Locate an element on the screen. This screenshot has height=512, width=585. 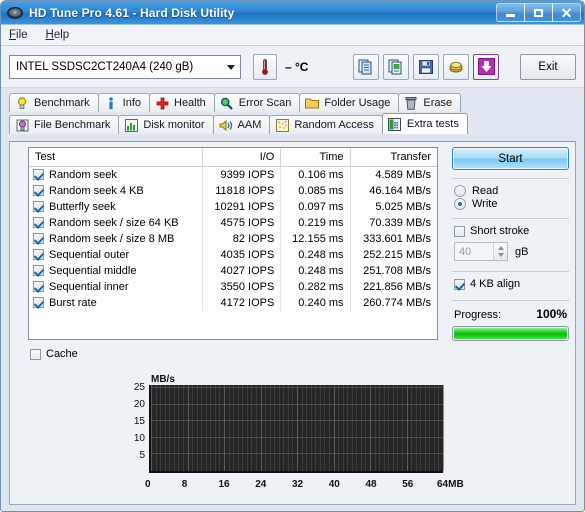
start-button-label: Start is located at coordinates (510, 158).